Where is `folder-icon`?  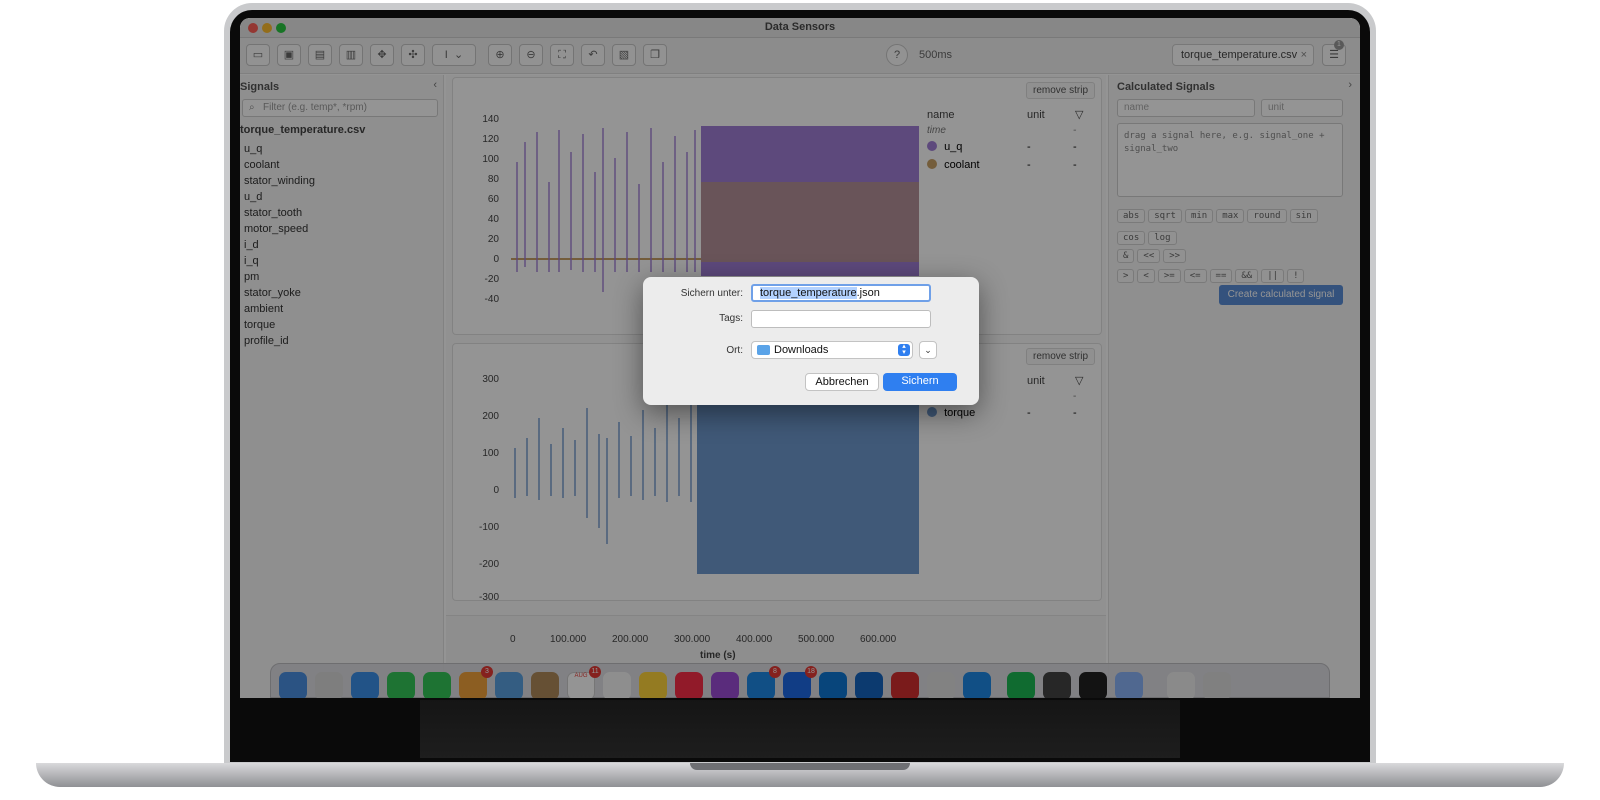
folder-icon is located at coordinates (763, 350).